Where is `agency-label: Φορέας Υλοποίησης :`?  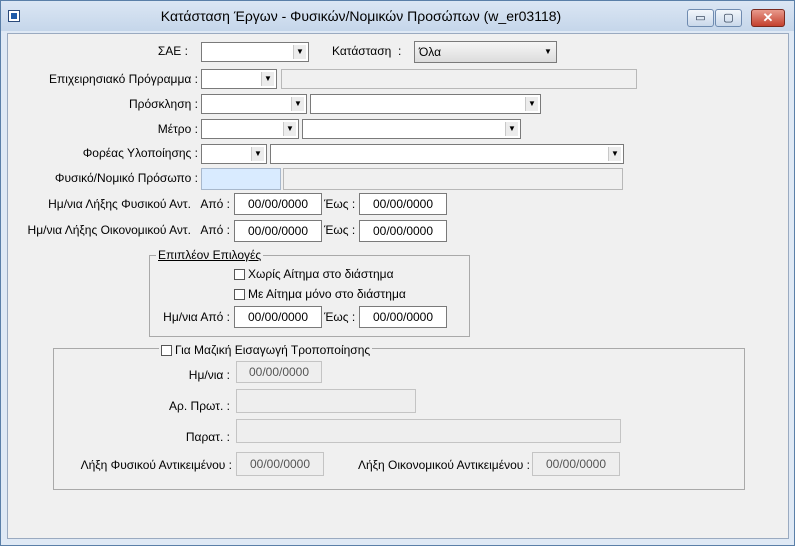 agency-label: Φορέας Υλοποίησης : is located at coordinates (140, 153).